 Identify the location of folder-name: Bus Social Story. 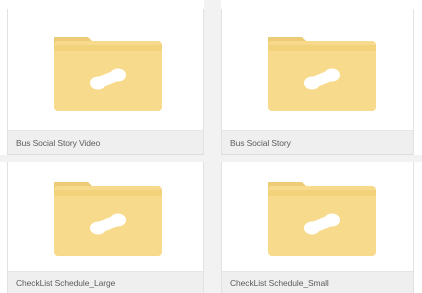
(260, 142).